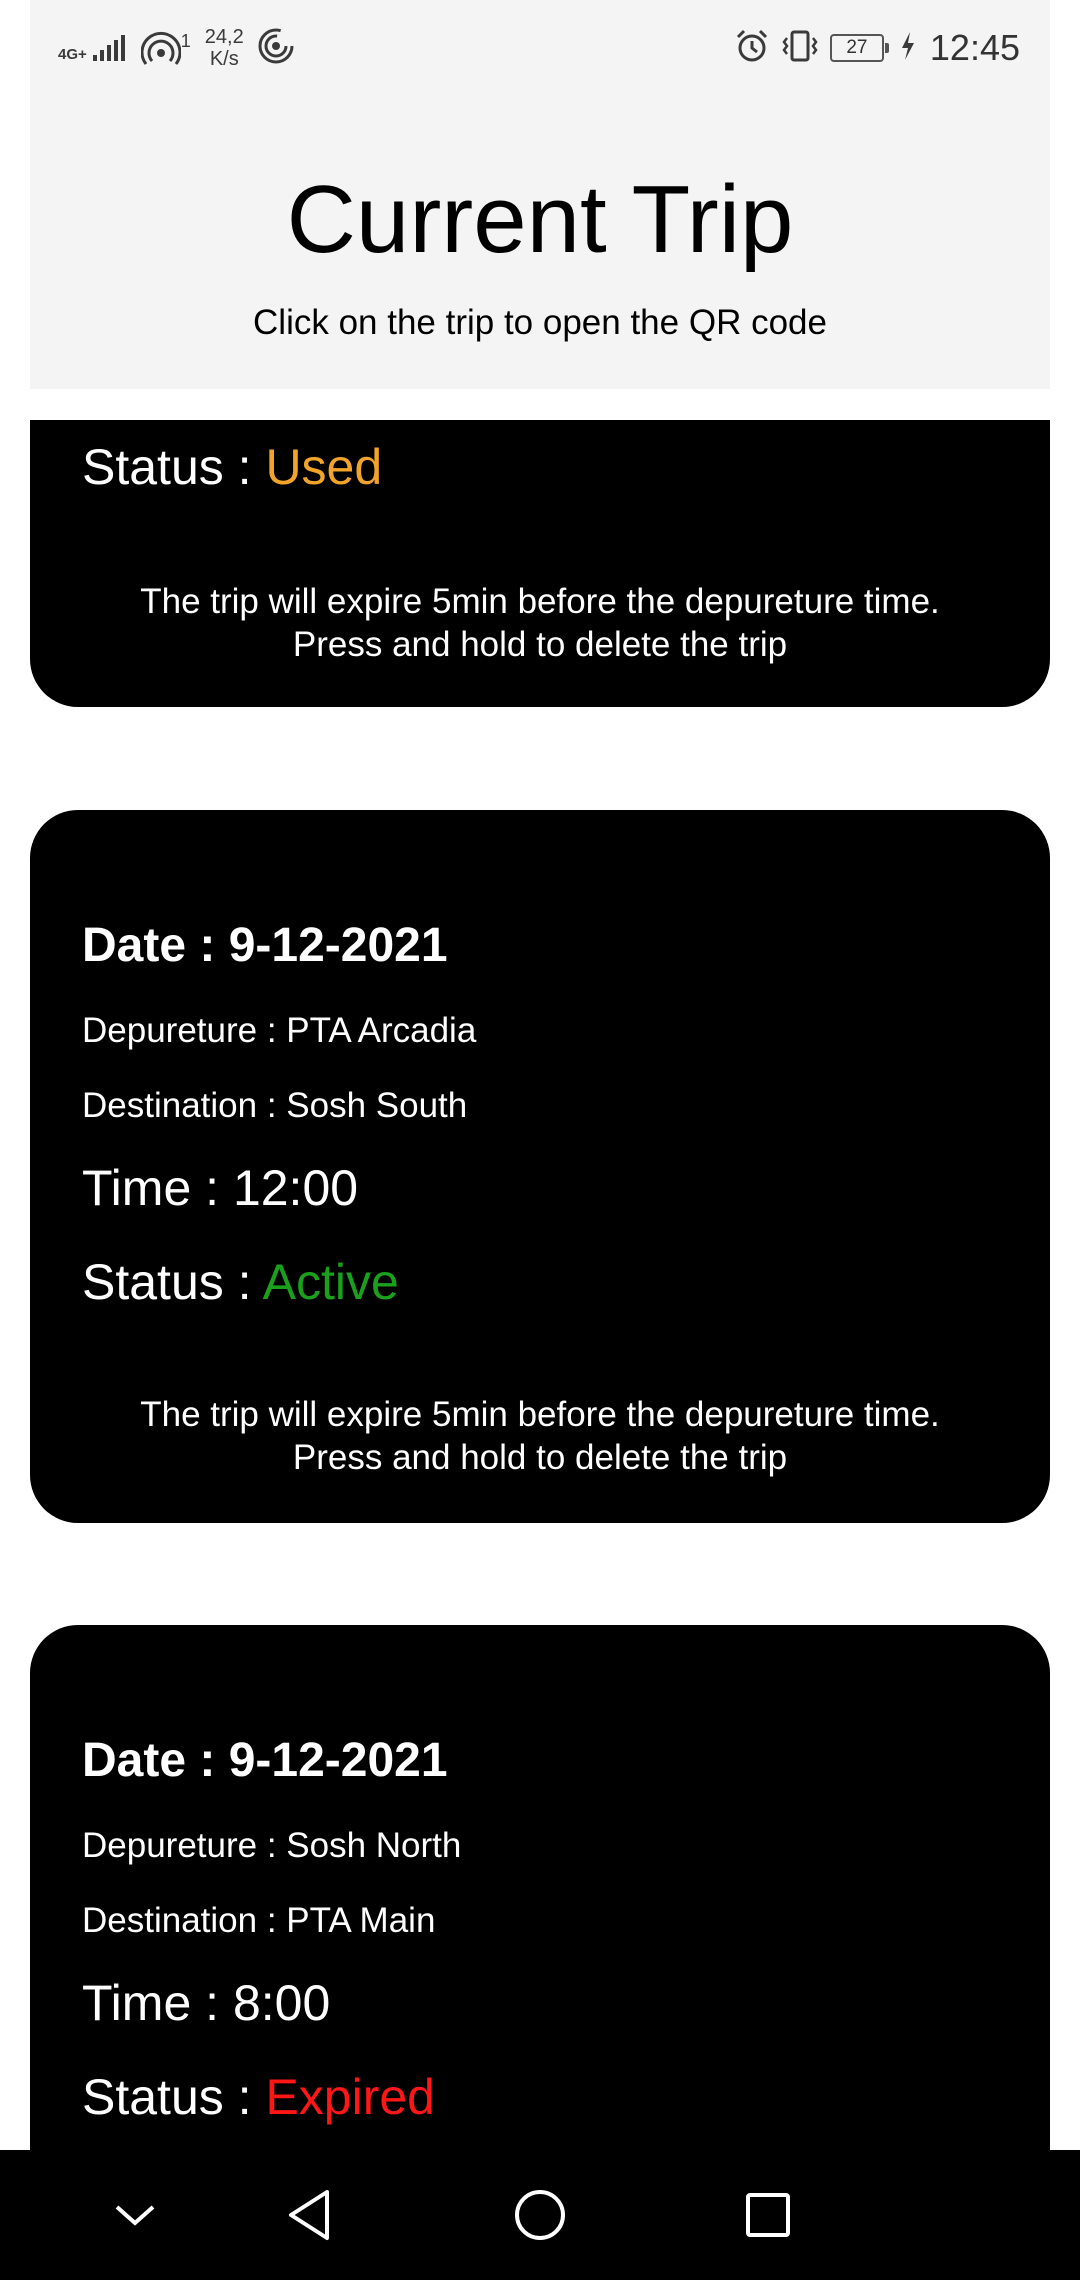  Describe the element at coordinates (800, 48) in the screenshot. I see `vibrate-icon` at that location.